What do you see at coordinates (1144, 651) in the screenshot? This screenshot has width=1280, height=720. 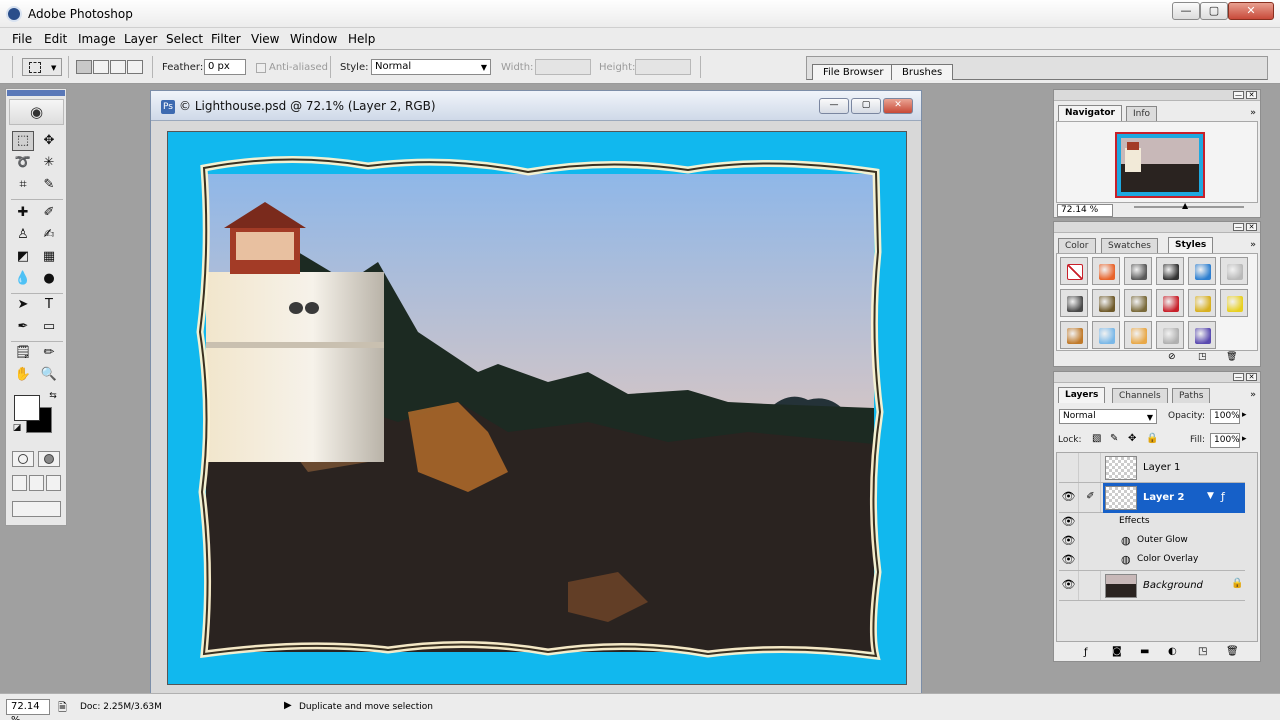 I see `new-set-icon: ▬` at bounding box center [1144, 651].